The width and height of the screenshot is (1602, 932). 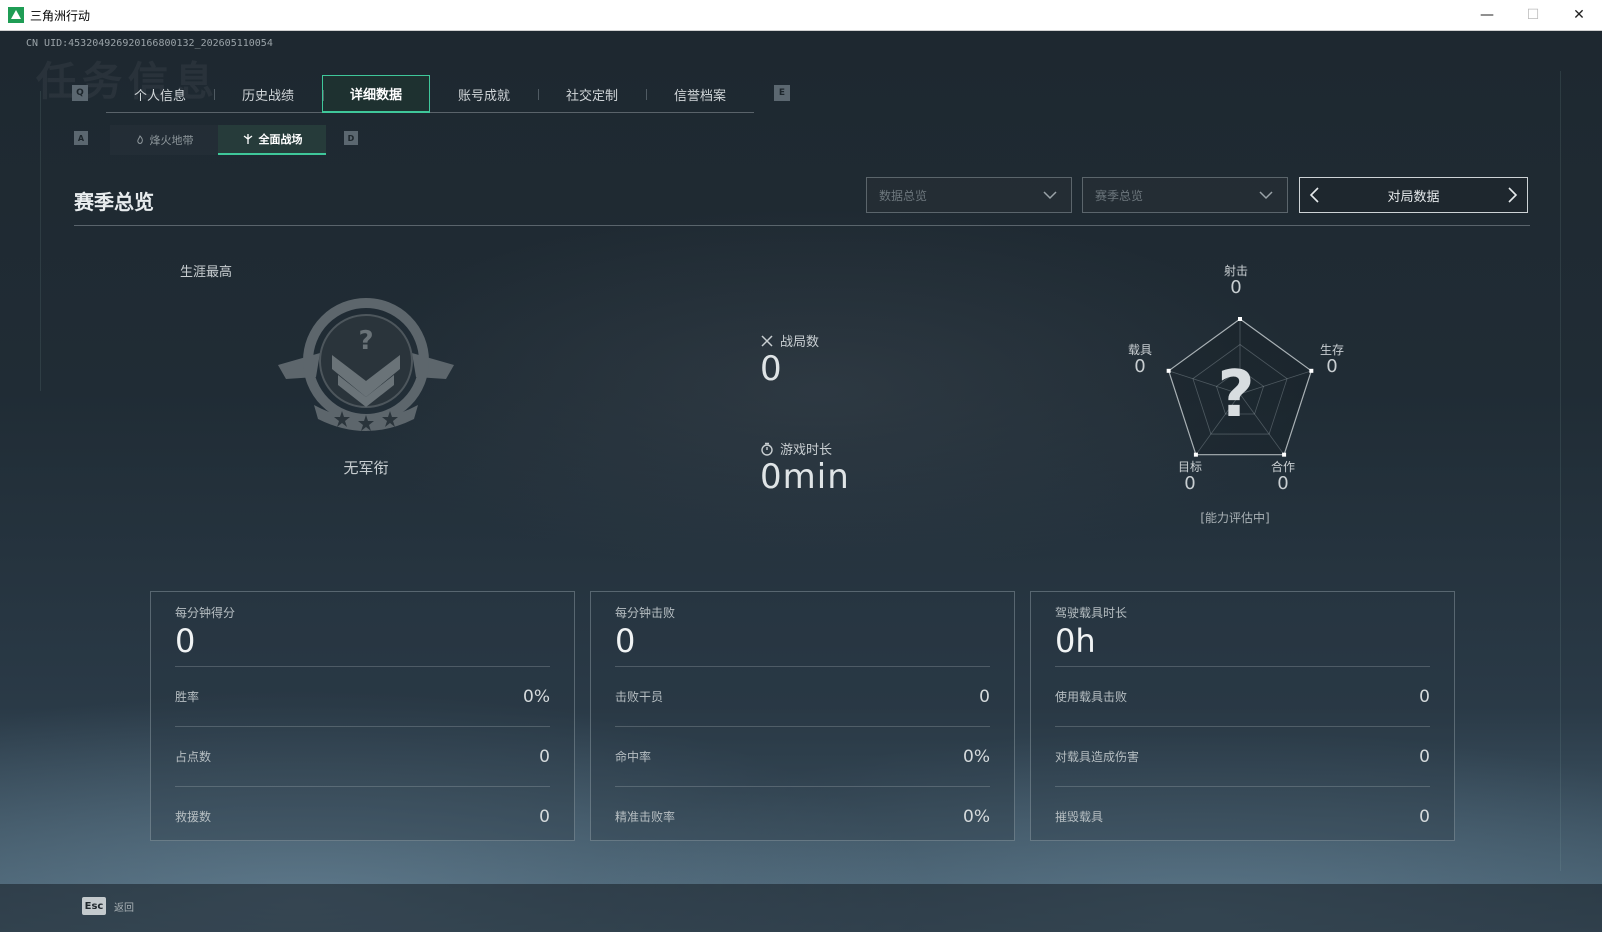 What do you see at coordinates (362, 696) in the screenshot?
I see `table-row: 胜率 0%` at bounding box center [362, 696].